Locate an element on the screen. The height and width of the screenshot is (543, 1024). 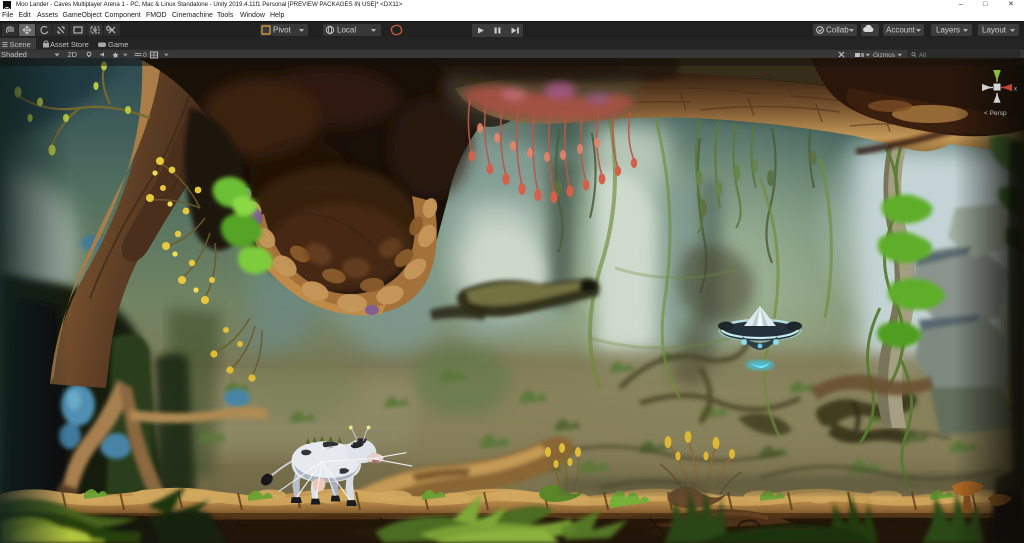
svg-text: Asset Store is located at coordinates (69, 44).